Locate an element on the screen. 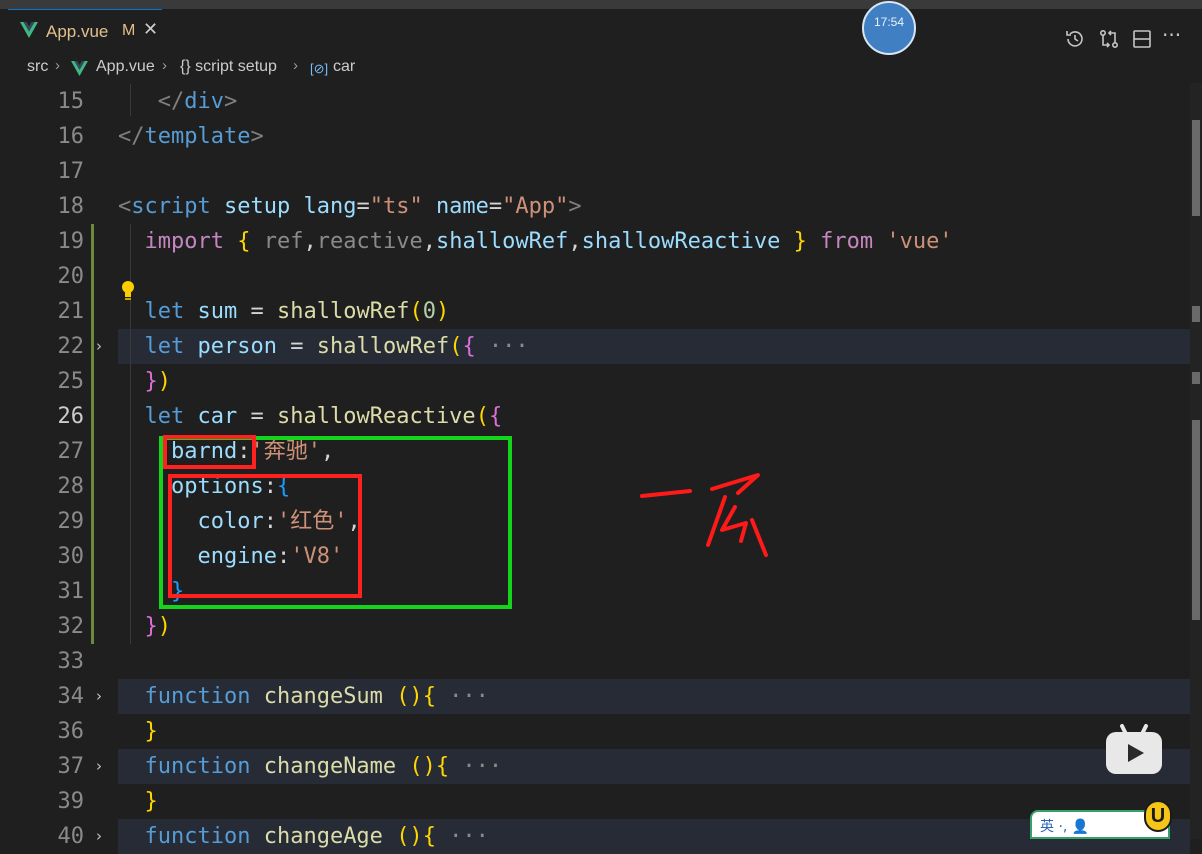 This screenshot has width=1202, height=854. tab-label: App.vue is located at coordinates (77, 31).